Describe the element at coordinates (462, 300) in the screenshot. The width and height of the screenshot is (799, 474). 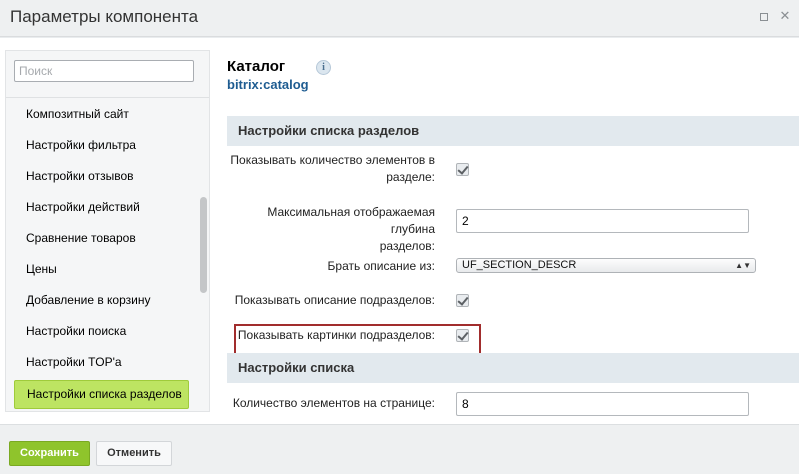
I see `show-subsection-description-checkbox` at that location.